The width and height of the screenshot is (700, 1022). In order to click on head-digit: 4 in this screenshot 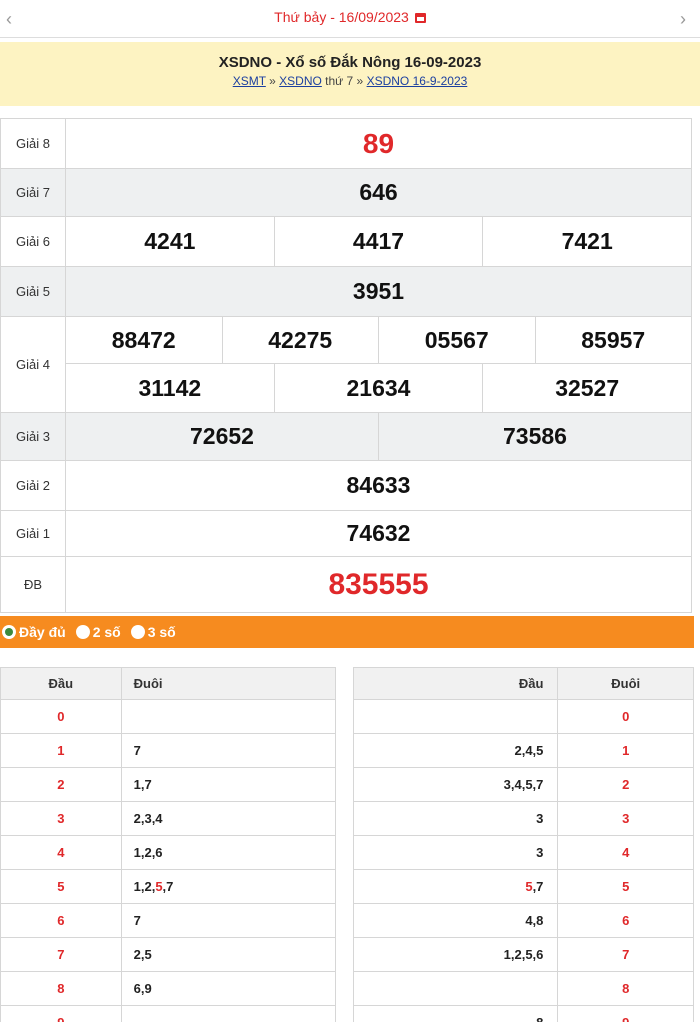, I will do `click(61, 852)`.